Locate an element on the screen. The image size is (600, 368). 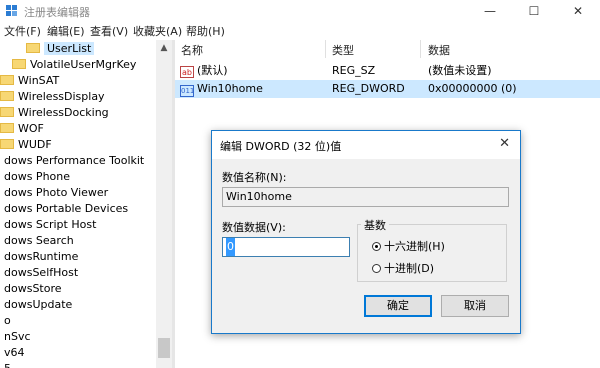
tree-item: 5 is located at coordinates (7, 364).